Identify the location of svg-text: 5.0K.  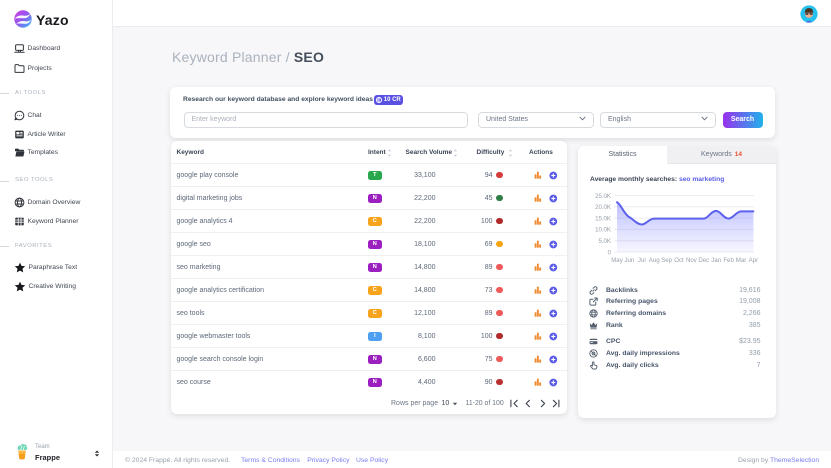
(604, 241).